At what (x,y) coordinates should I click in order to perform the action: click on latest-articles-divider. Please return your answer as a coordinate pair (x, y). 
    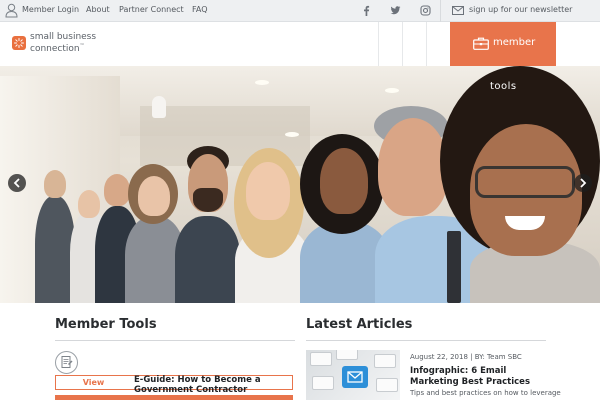
    Looking at the image, I should click on (426, 340).